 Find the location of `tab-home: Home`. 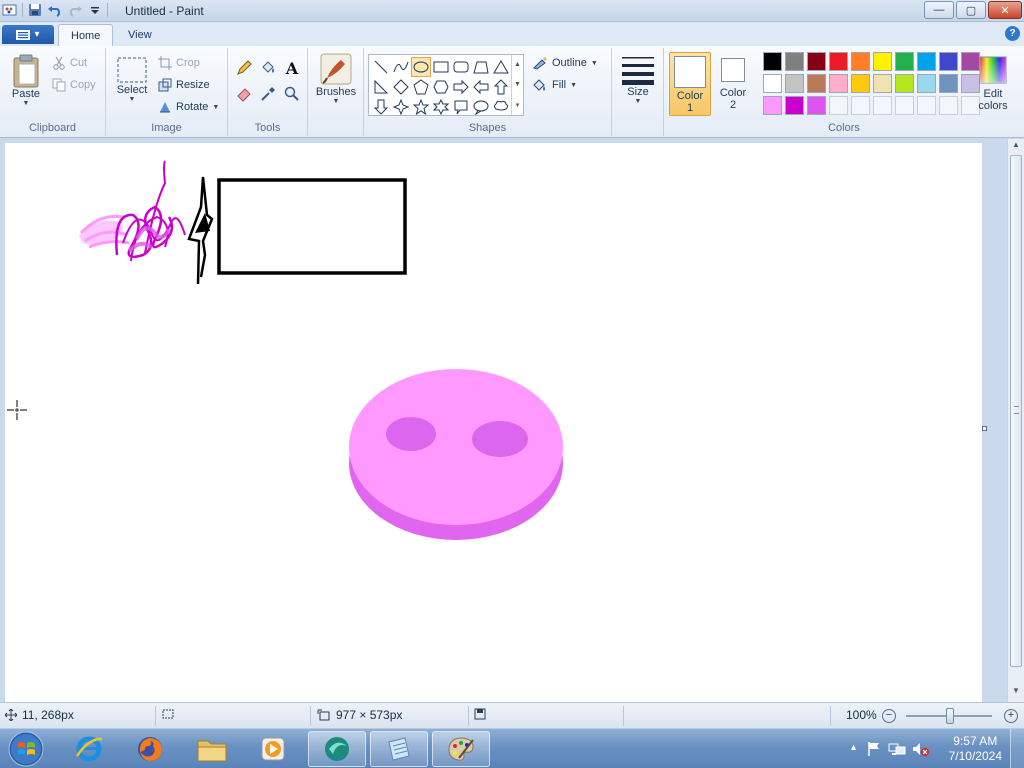

tab-home: Home is located at coordinates (86, 35).